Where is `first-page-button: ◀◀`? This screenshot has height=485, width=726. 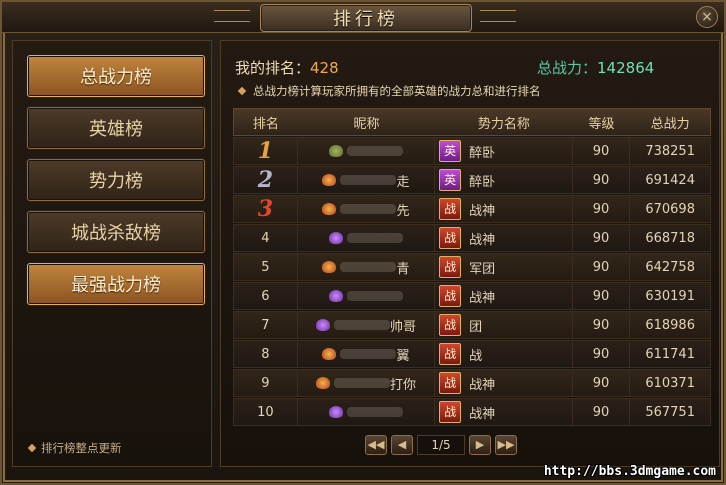
first-page-button: ◀◀ is located at coordinates (376, 445).